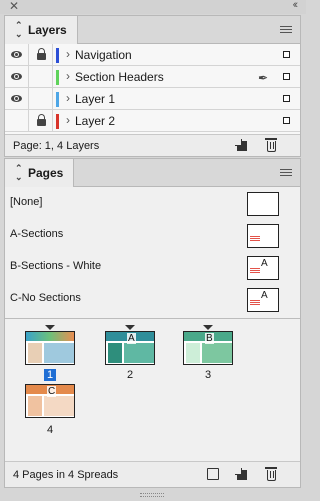  Describe the element at coordinates (208, 375) in the screenshot. I see `page-number: 3` at that location.